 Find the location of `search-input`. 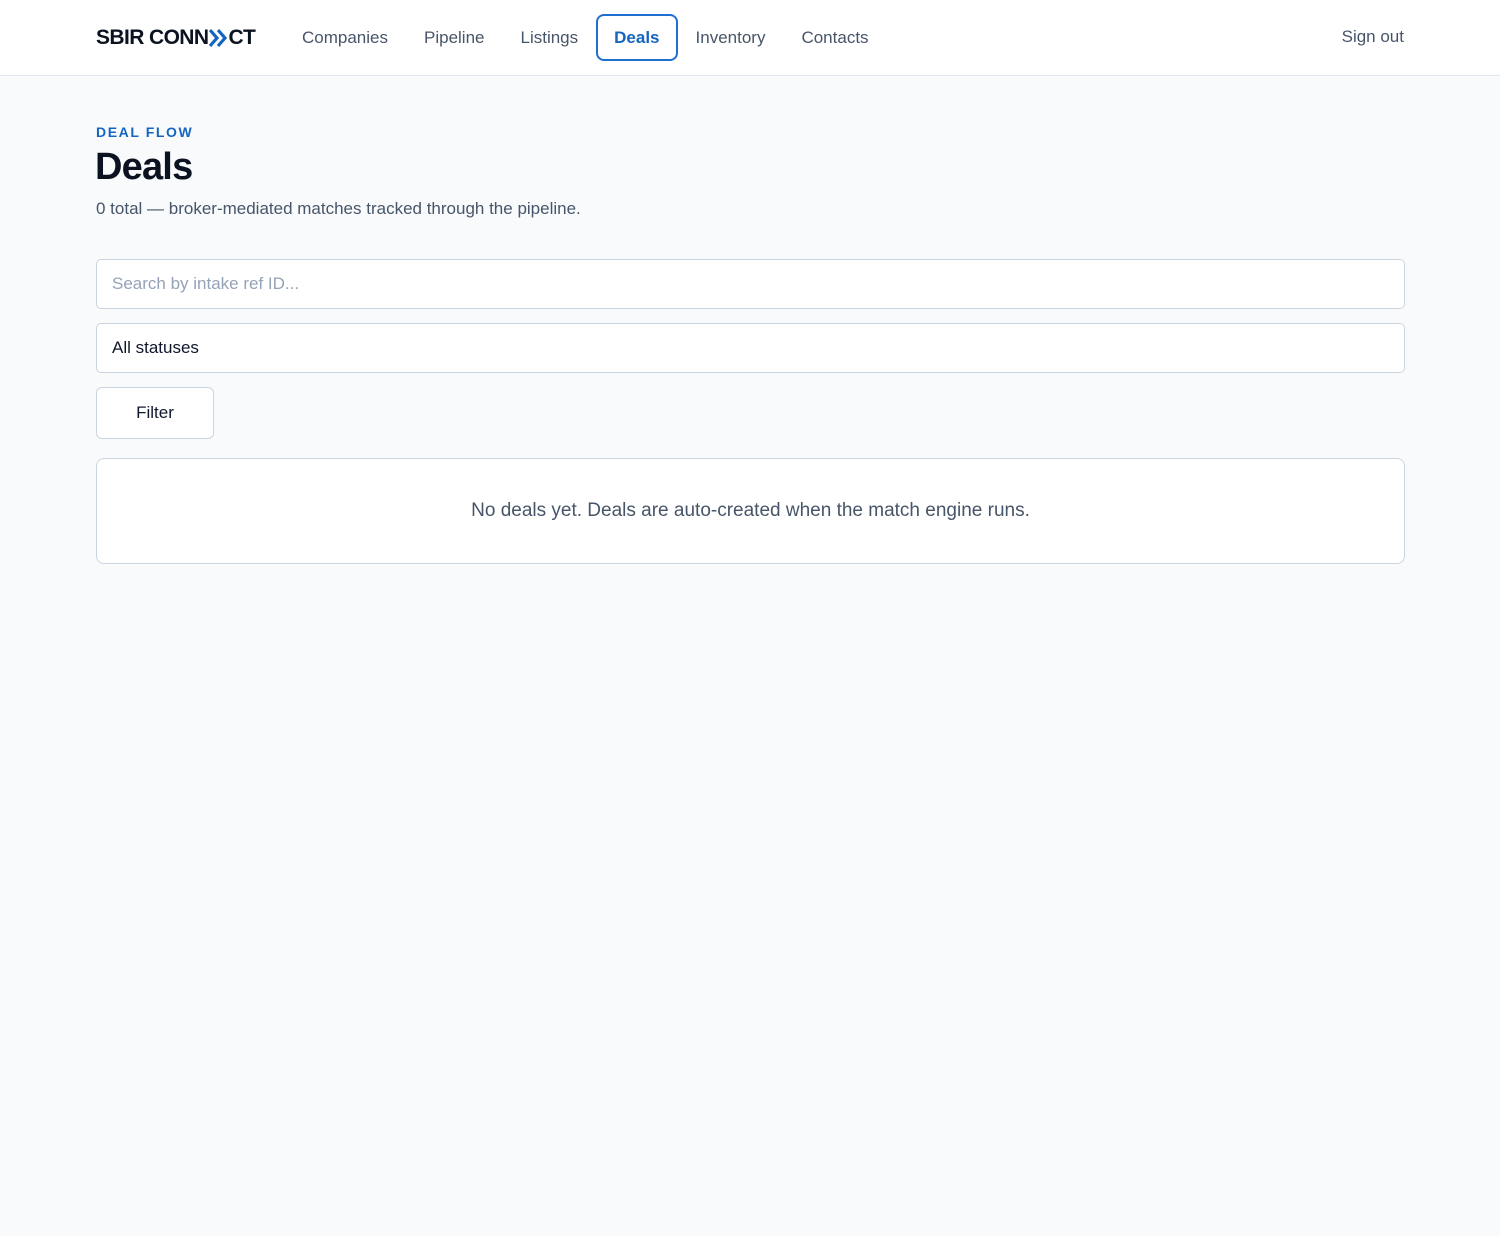

search-input is located at coordinates (750, 284).